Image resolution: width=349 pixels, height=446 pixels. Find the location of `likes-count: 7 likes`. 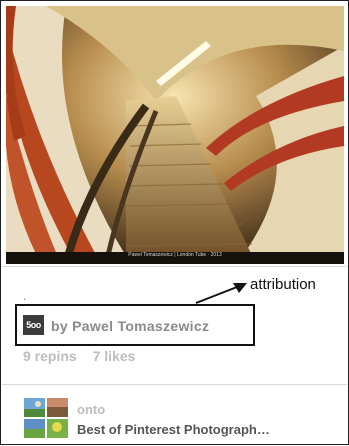

likes-count: 7 likes is located at coordinates (114, 356).